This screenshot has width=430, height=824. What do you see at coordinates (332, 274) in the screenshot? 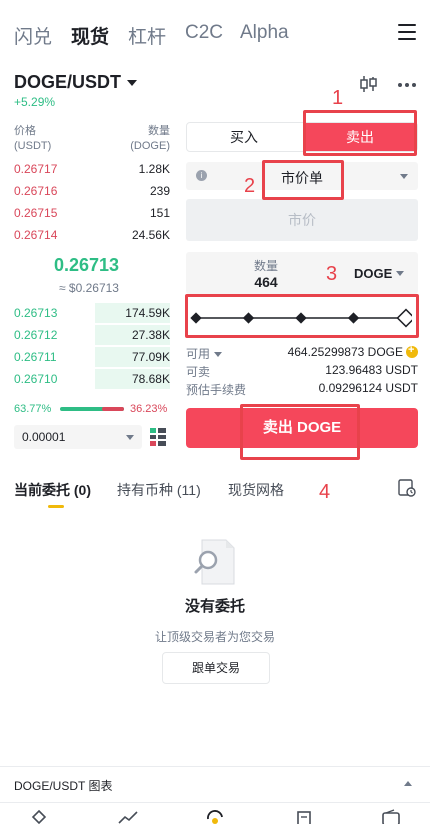
I see `annotation-number-3: 3` at bounding box center [332, 274].